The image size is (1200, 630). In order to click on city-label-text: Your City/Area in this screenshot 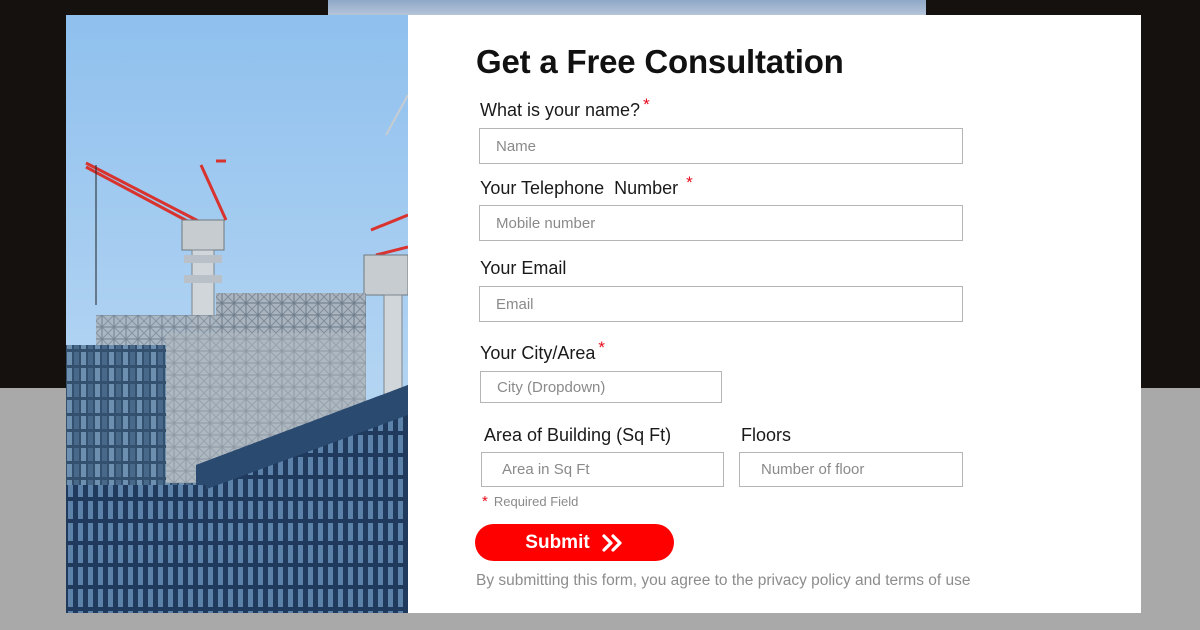, I will do `click(538, 353)`.